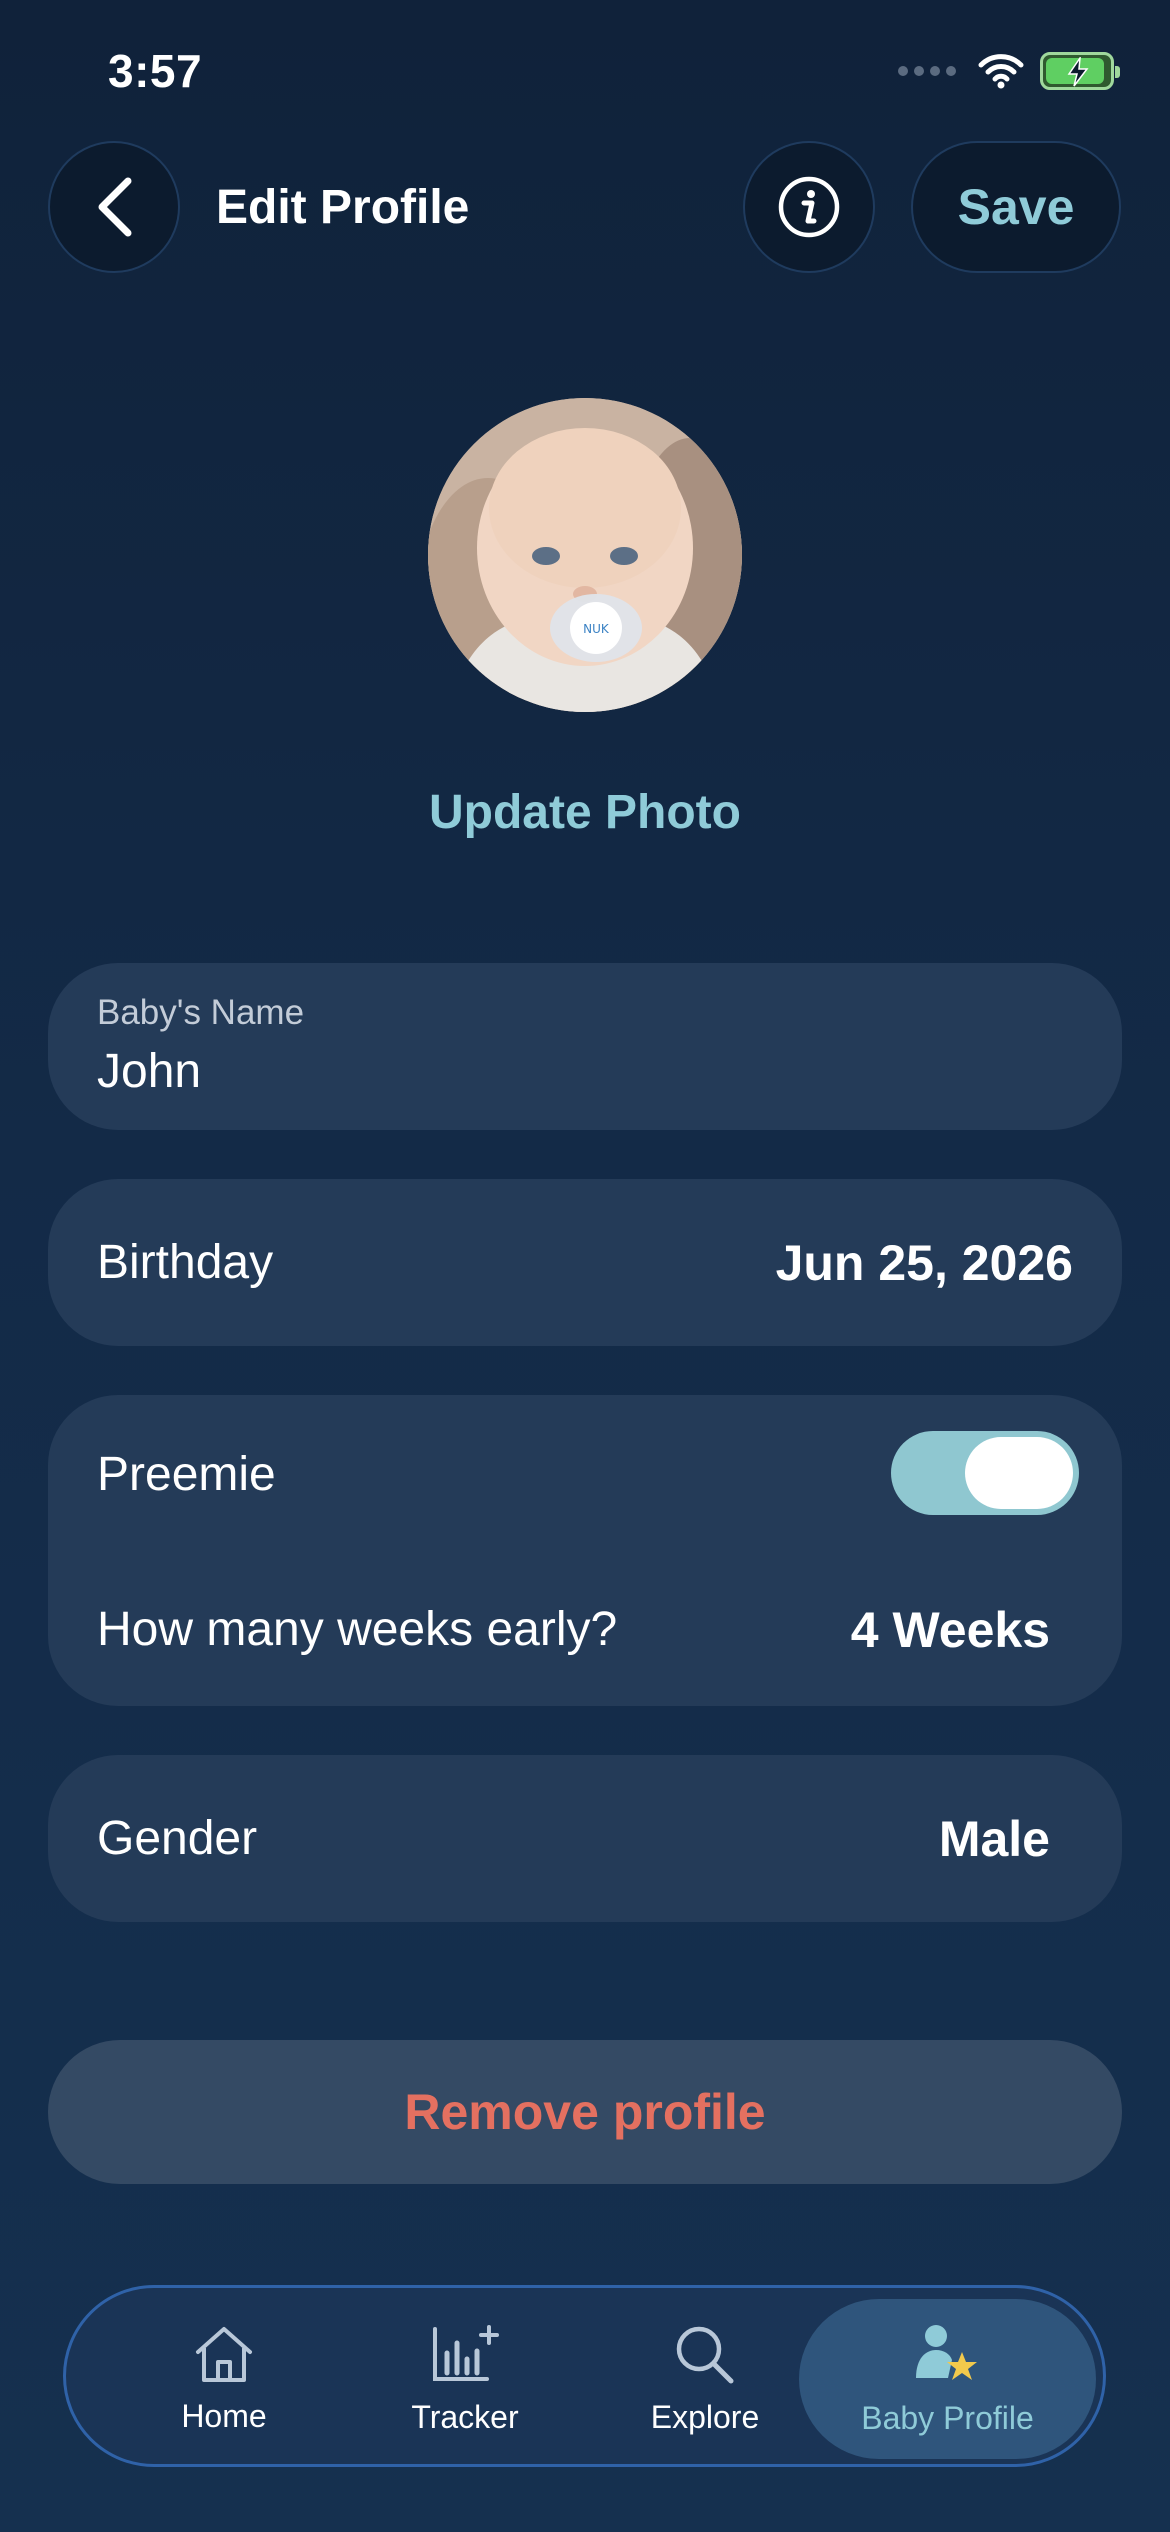  What do you see at coordinates (927, 71) in the screenshot?
I see `cellular-signal-icon` at bounding box center [927, 71].